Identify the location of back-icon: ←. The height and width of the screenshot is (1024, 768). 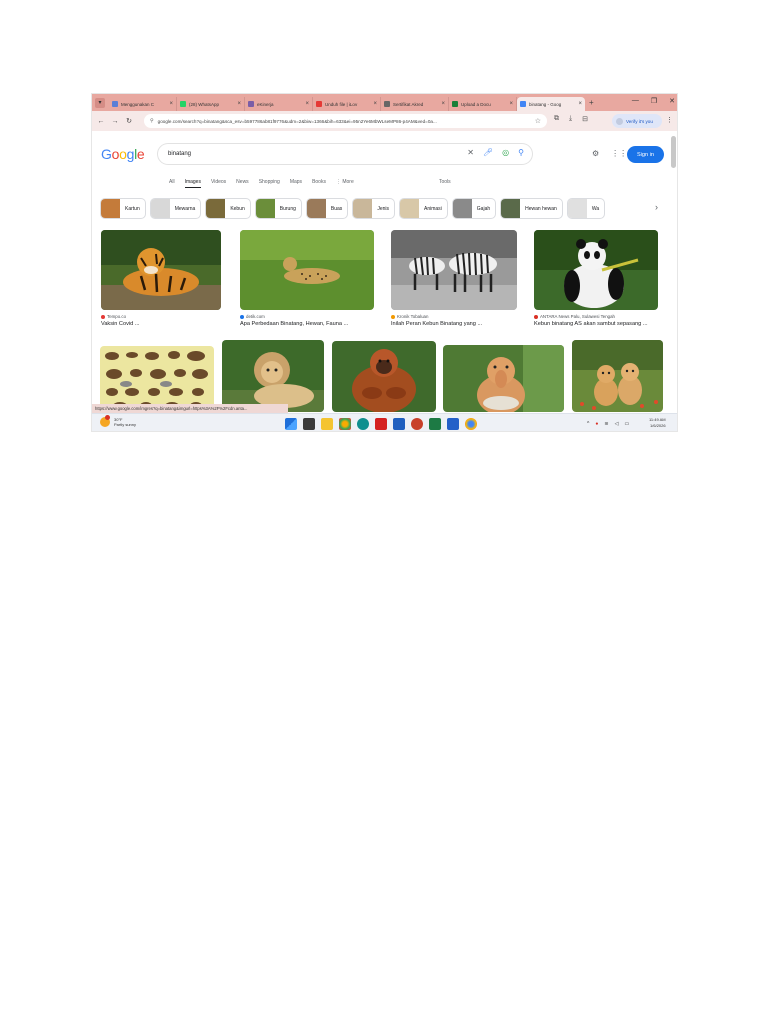
(101, 121).